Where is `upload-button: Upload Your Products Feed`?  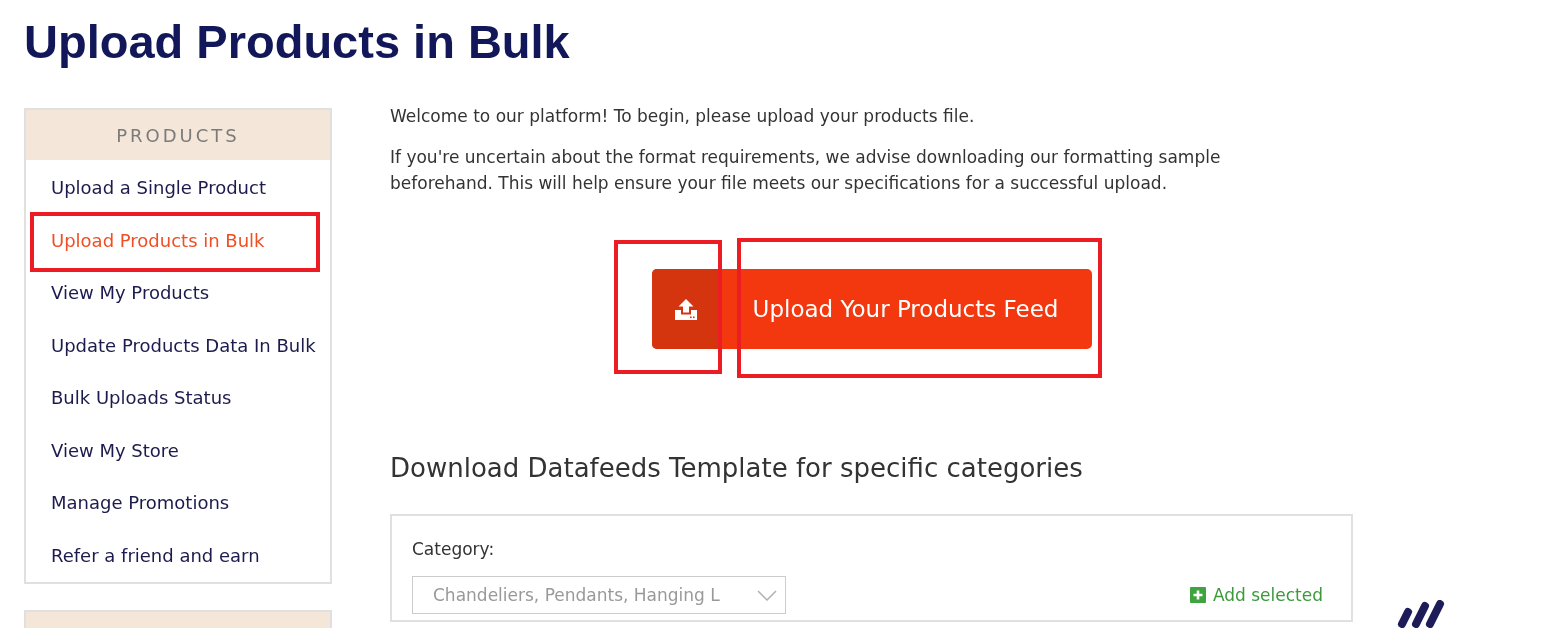 upload-button: Upload Your Products Feed is located at coordinates (871, 309).